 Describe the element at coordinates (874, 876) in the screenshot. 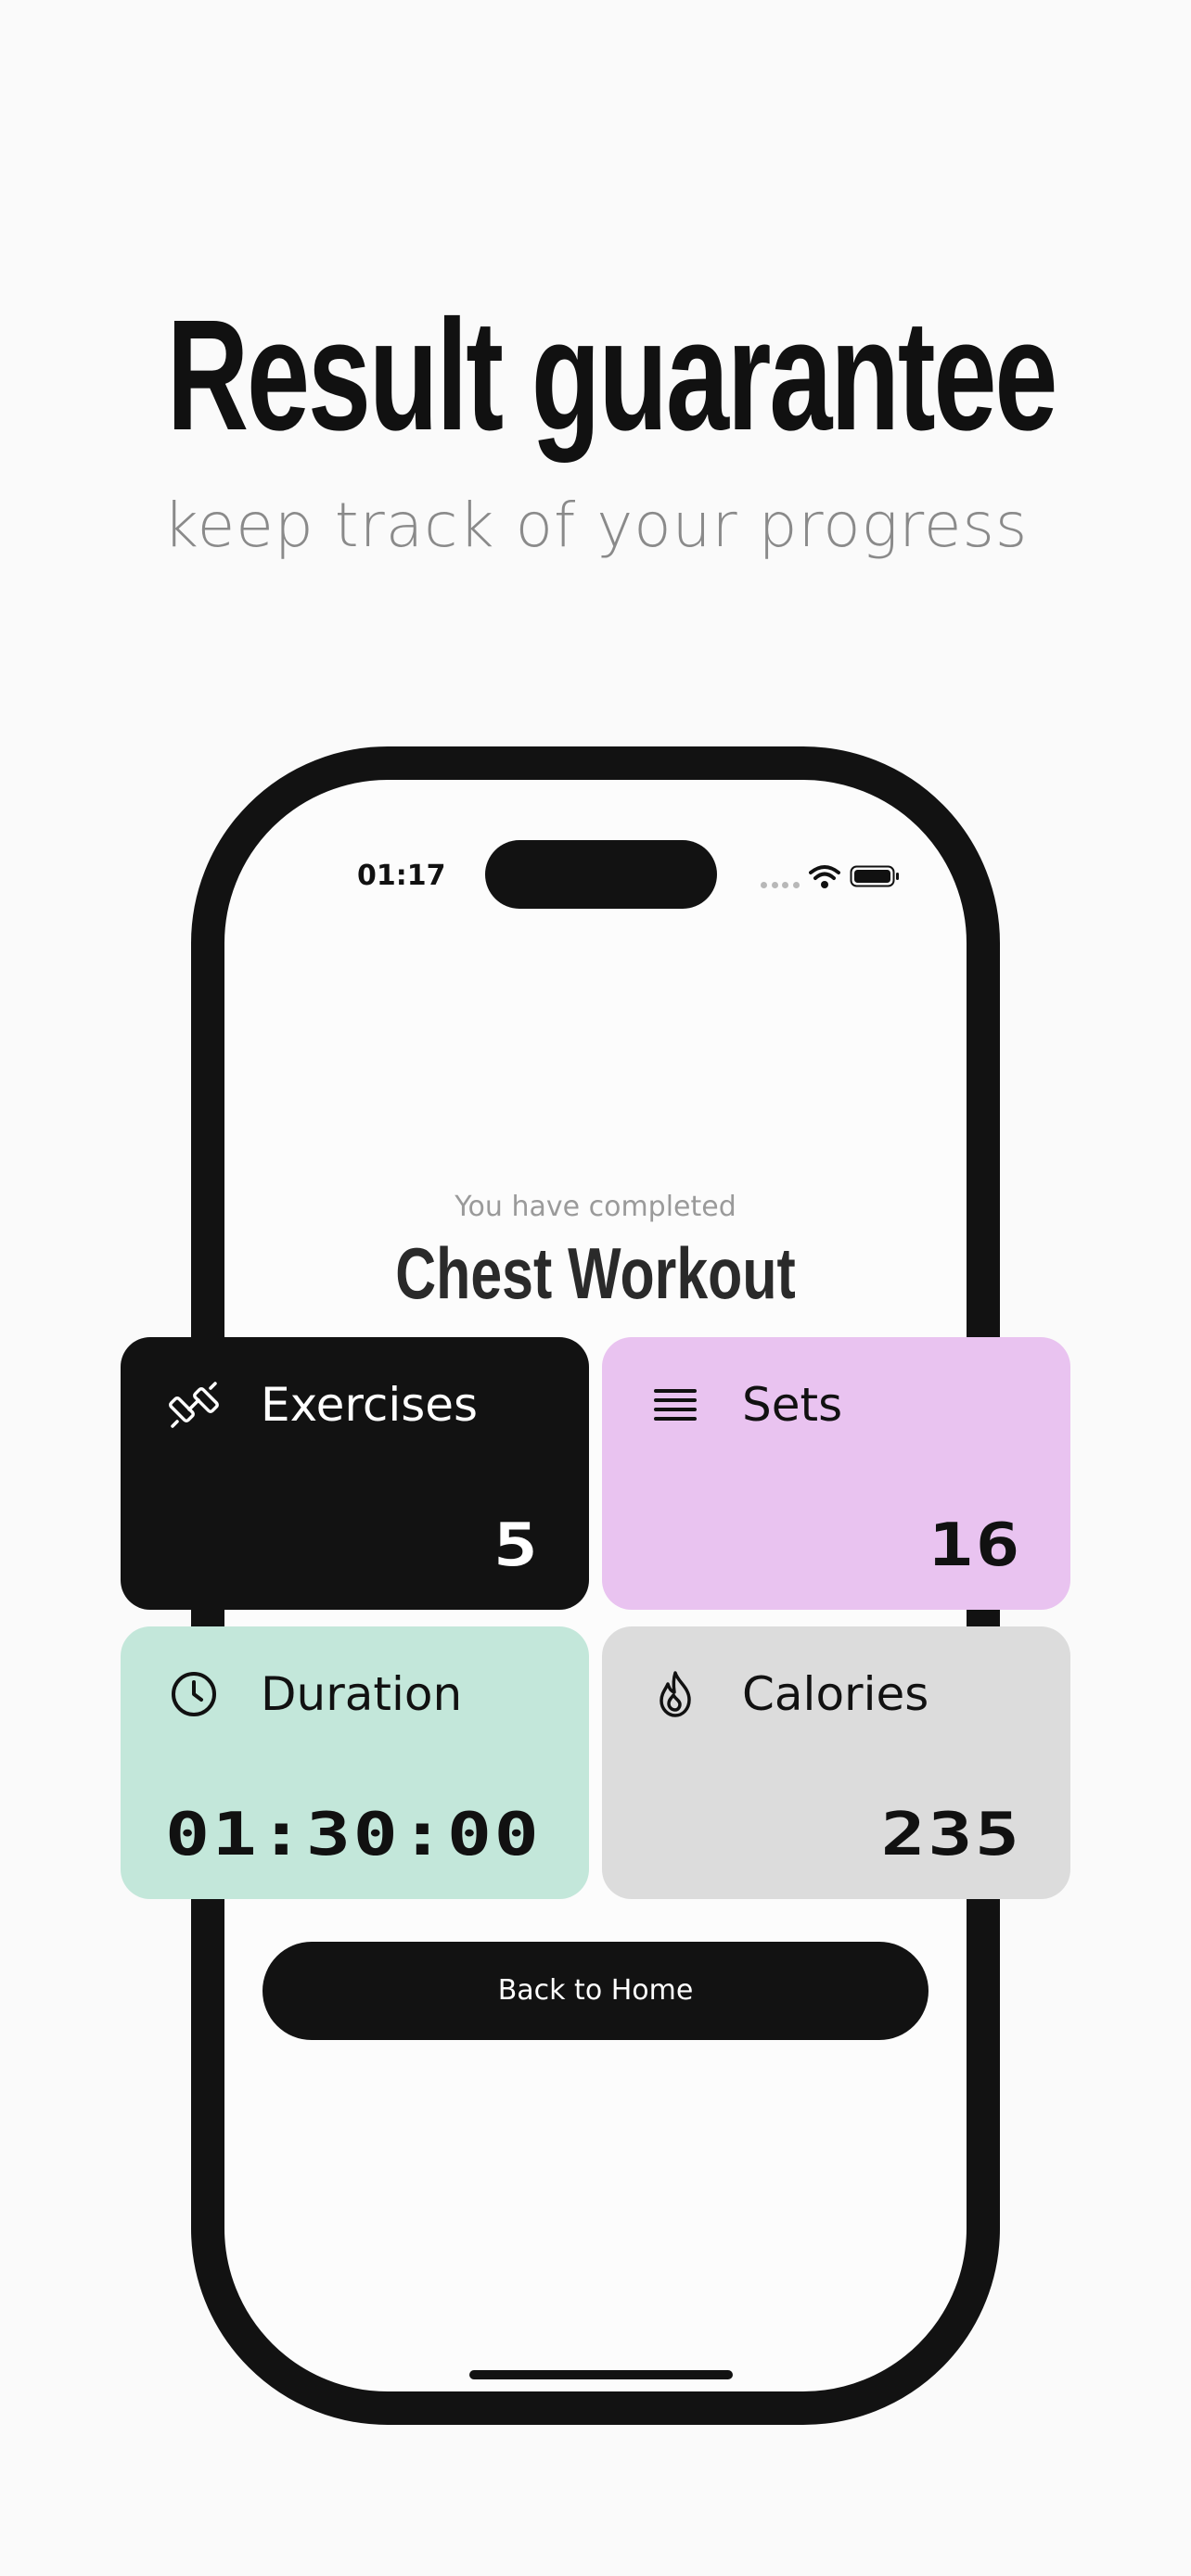

I see `battery-icon` at that location.